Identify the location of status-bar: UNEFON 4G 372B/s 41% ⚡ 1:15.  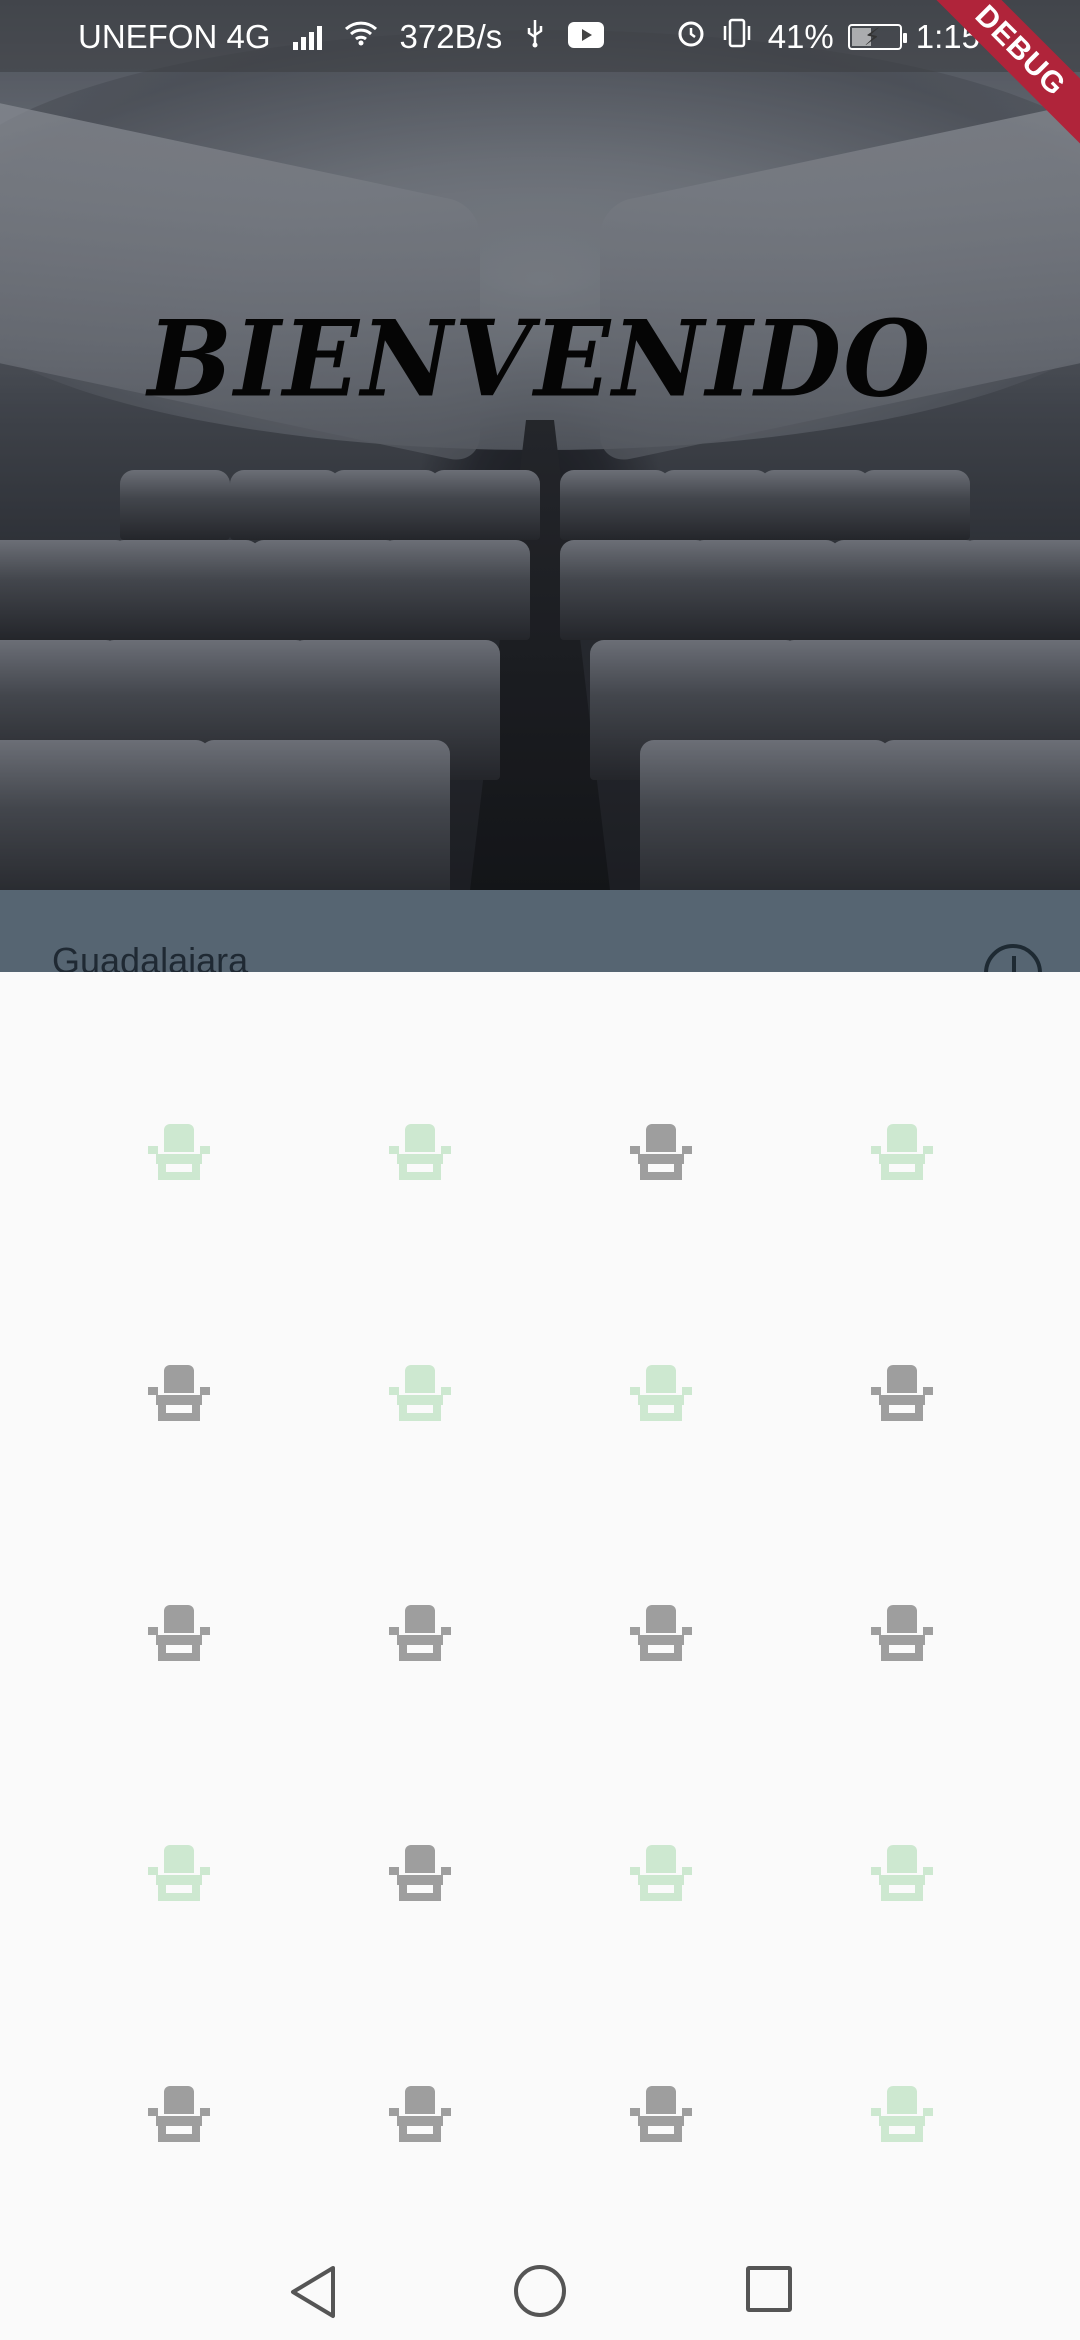
(540, 36).